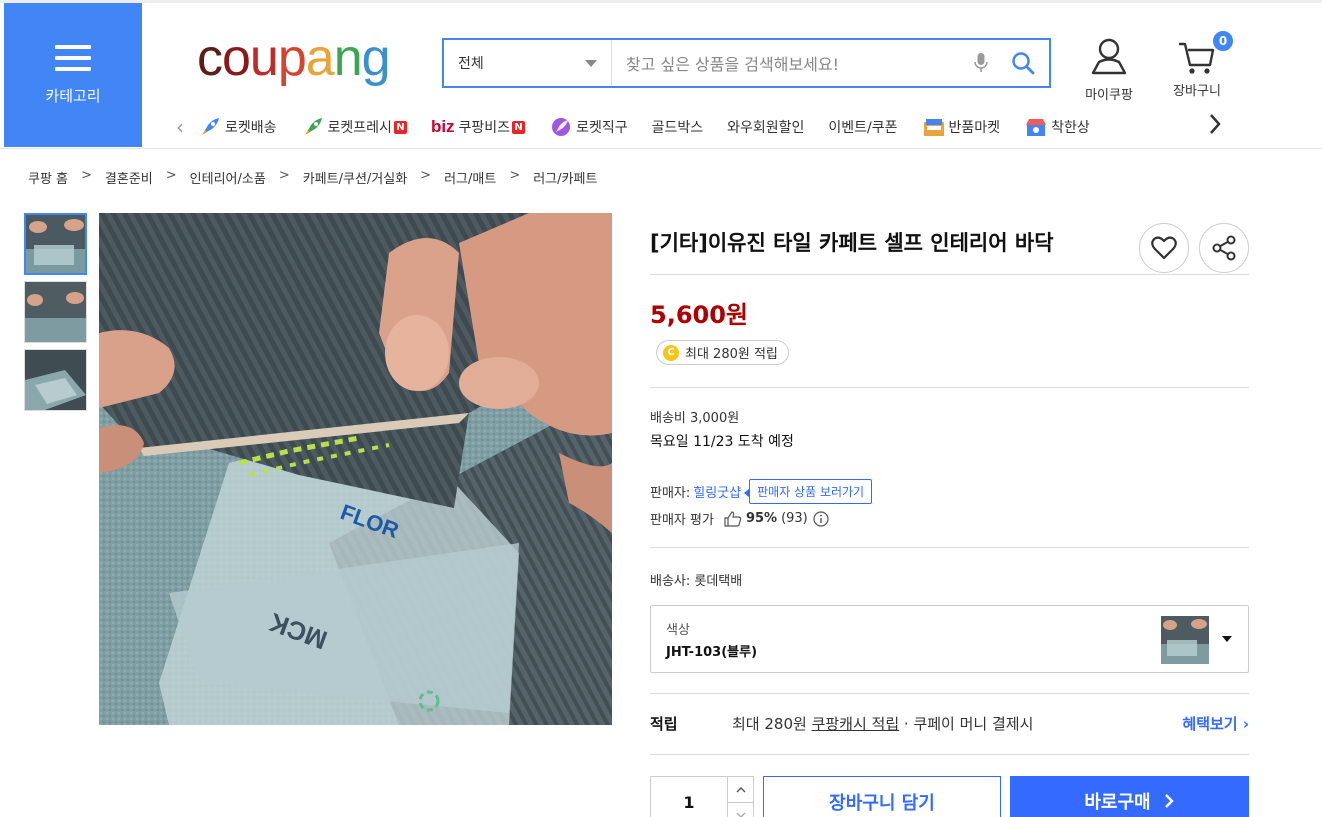 The height and width of the screenshot is (817, 1322). I want to click on option-thumbnail, so click(1185, 640).